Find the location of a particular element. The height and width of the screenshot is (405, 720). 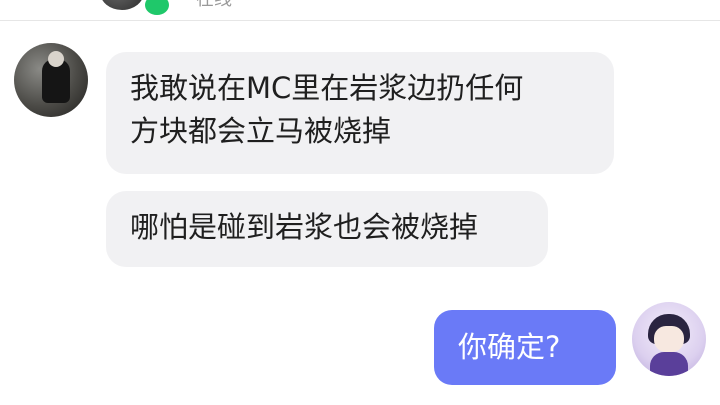

avatar-face is located at coordinates (669, 339).